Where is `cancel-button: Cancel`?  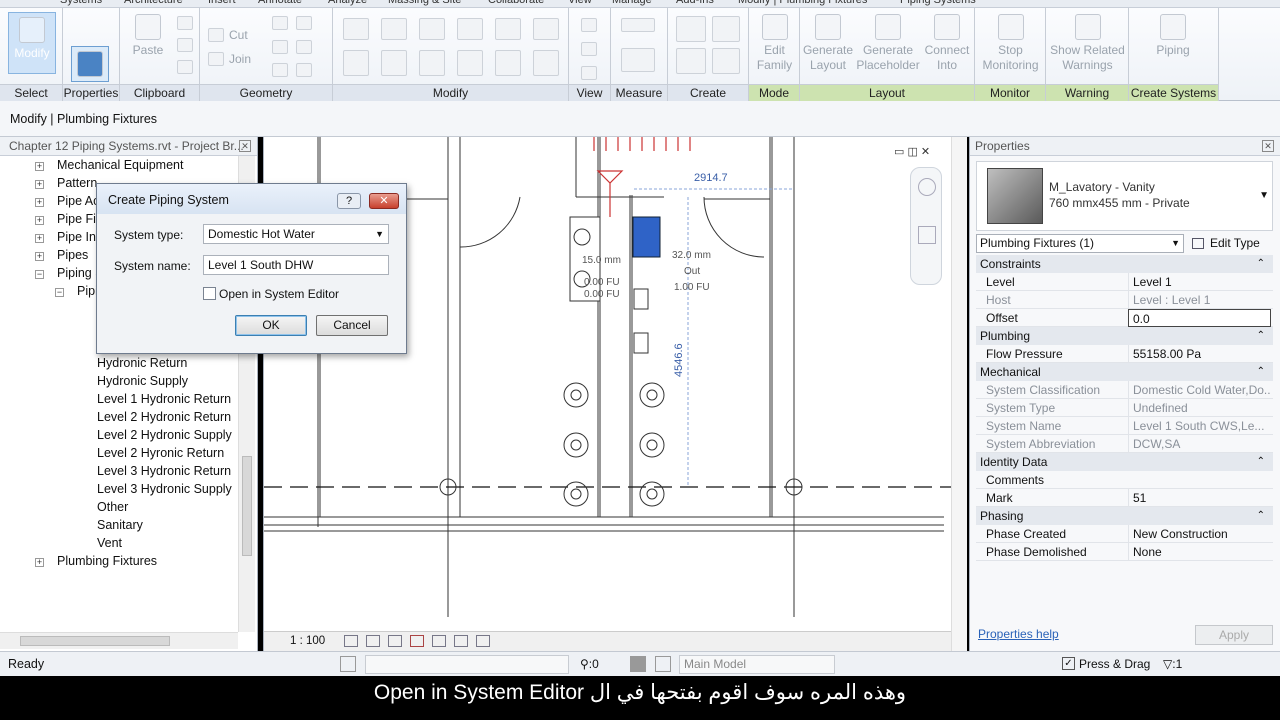 cancel-button: Cancel is located at coordinates (352, 325).